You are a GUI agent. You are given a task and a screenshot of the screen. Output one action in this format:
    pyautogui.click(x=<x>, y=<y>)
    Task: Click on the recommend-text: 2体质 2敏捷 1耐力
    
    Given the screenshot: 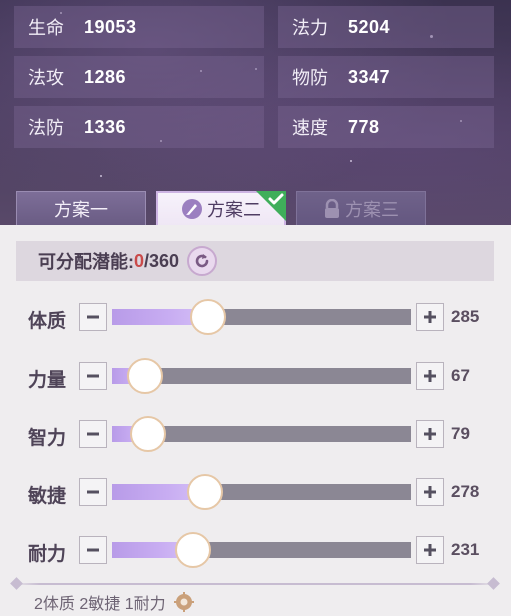 What is the action you would take?
    pyautogui.click(x=100, y=604)
    